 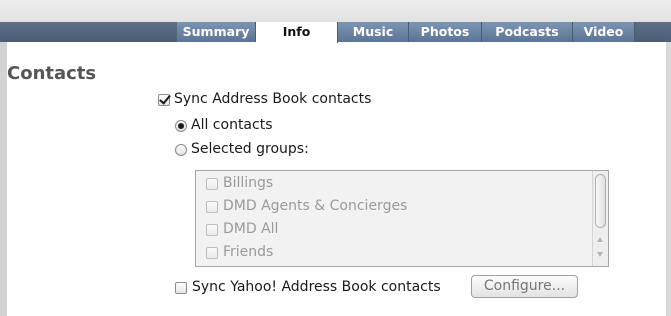 I want to click on group-item-billings: Billings, so click(x=394, y=184).